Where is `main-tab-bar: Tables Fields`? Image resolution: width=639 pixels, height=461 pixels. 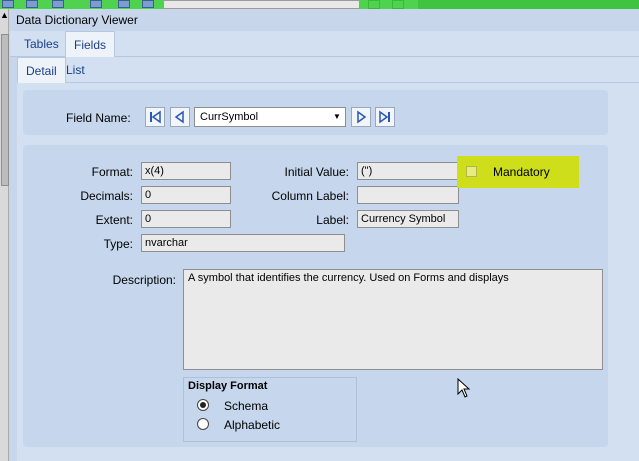 main-tab-bar: Tables Fields is located at coordinates (324, 44).